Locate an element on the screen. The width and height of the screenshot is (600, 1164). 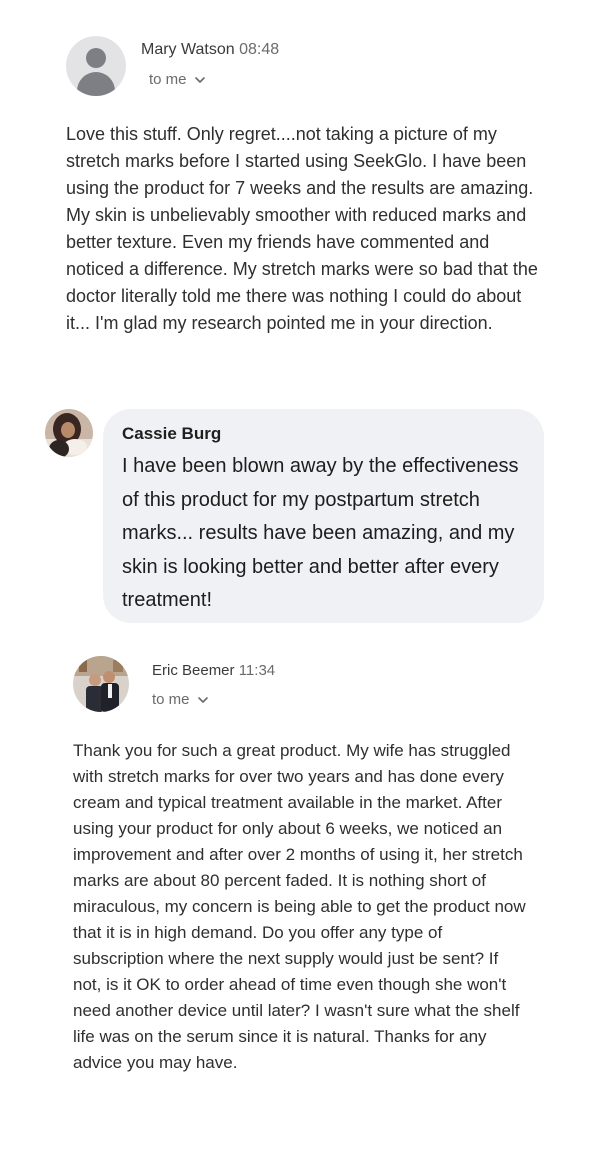
sent-time: 08:48 is located at coordinates (259, 49).